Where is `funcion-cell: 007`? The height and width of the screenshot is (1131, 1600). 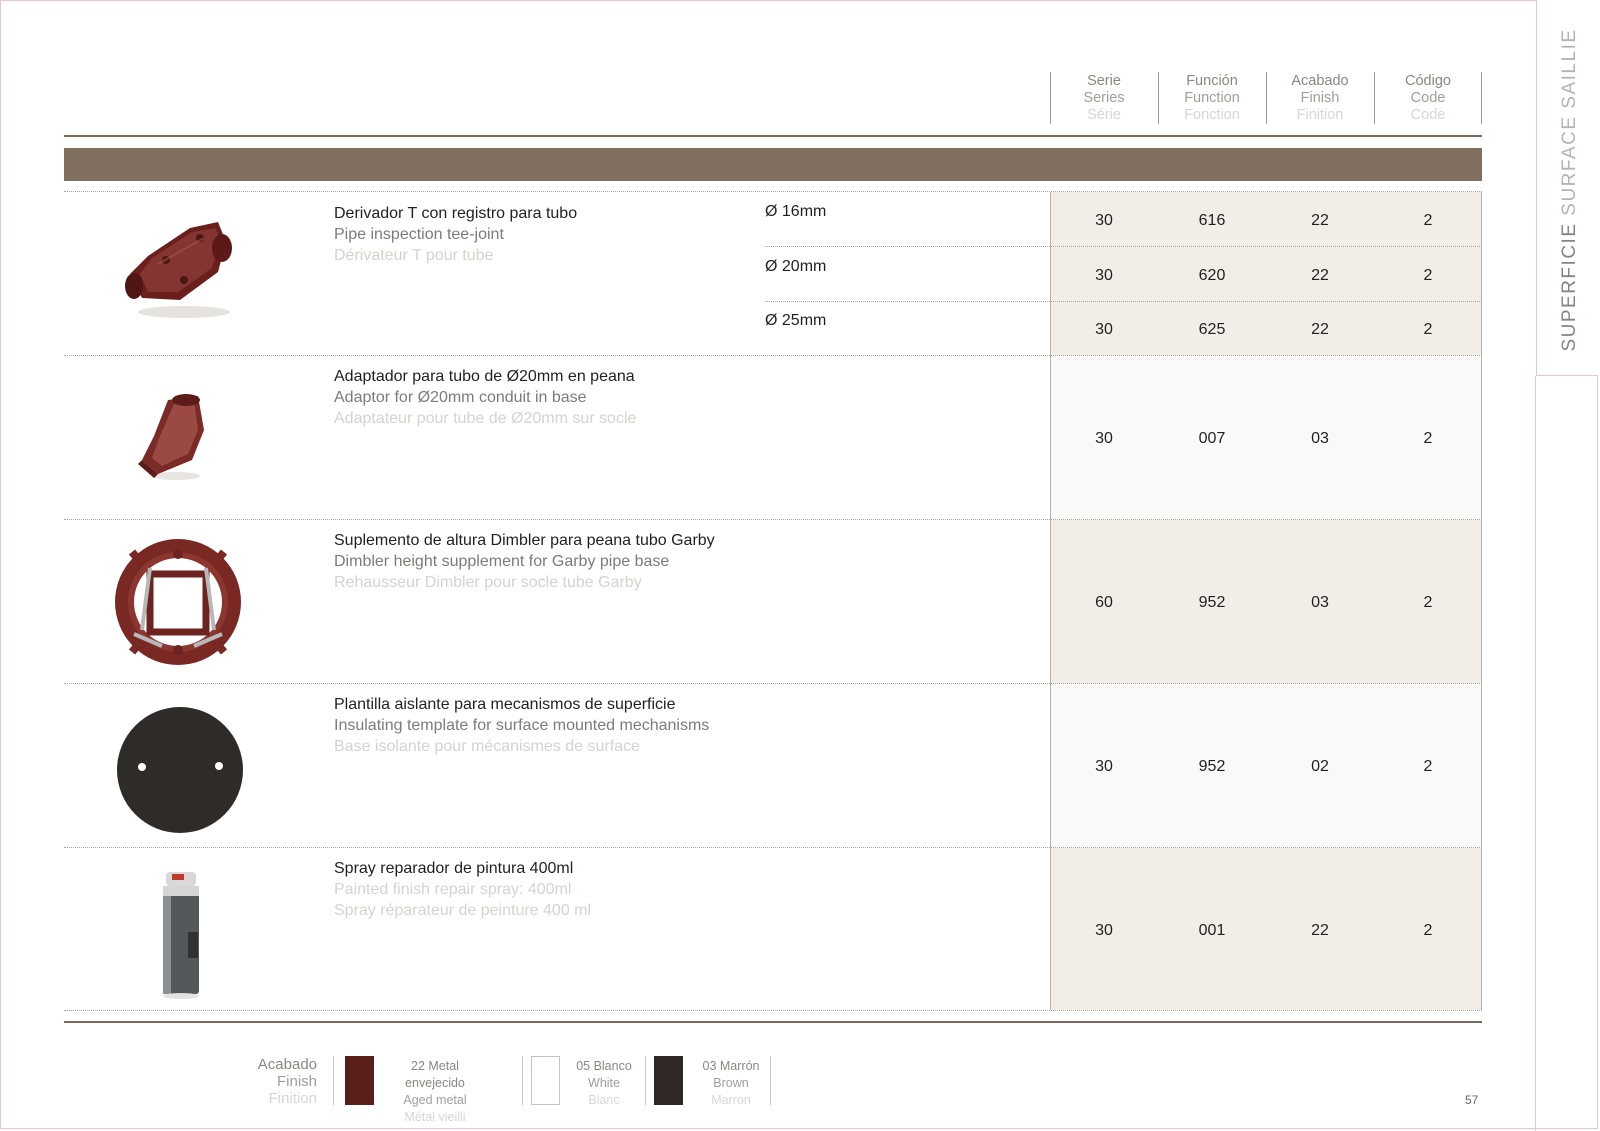 funcion-cell: 007 is located at coordinates (1212, 438).